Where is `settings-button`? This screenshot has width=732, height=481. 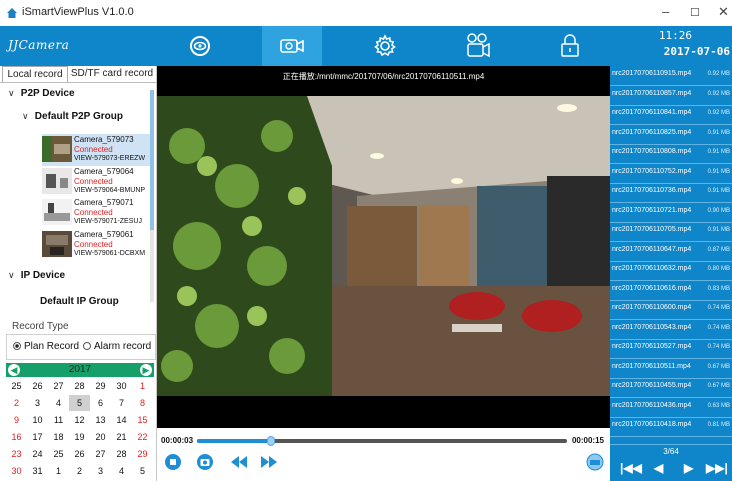 settings-button is located at coordinates (385, 46).